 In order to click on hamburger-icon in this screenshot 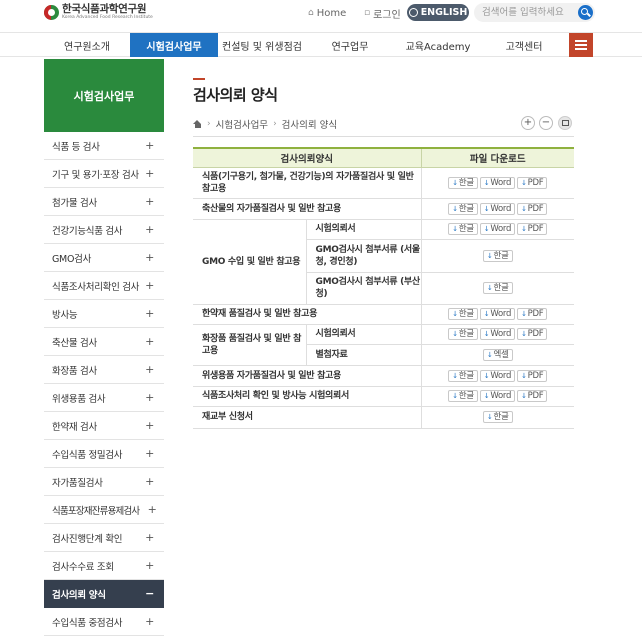, I will do `click(581, 41)`.